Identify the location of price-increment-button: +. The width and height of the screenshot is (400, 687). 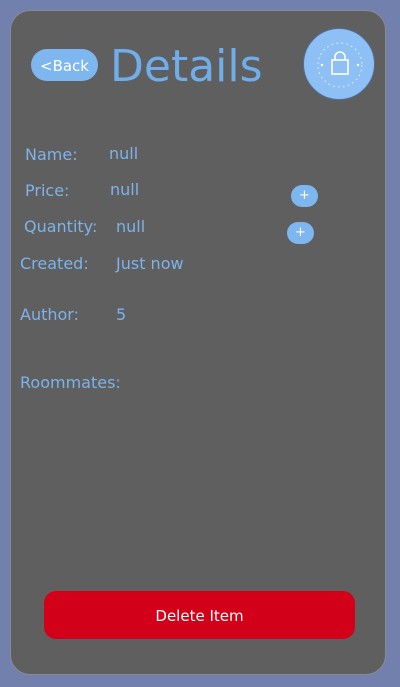
(304, 196).